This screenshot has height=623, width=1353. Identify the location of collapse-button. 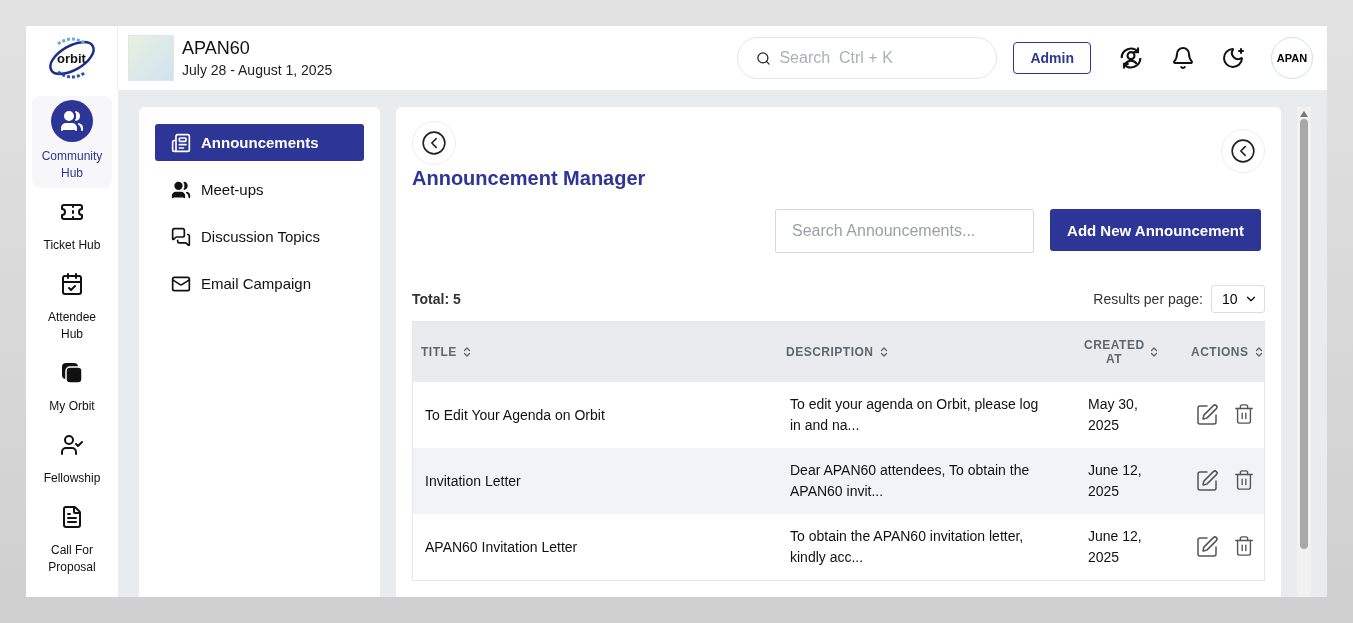
(1243, 151).